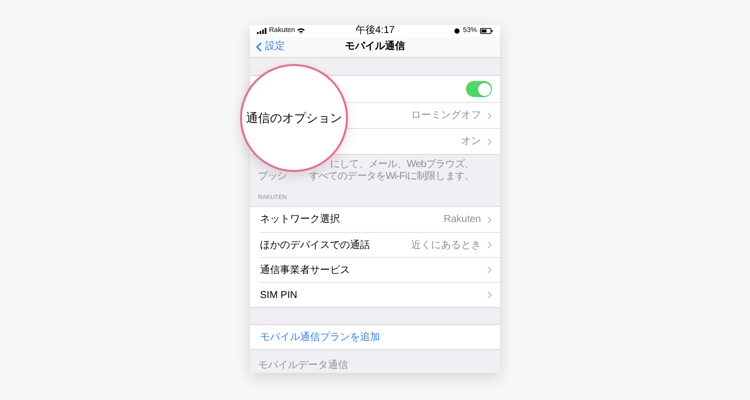 The image size is (750, 400). What do you see at coordinates (402, 164) in the screenshot?
I see `footer-text: にして、メール、Webブラウズ、` at bounding box center [402, 164].